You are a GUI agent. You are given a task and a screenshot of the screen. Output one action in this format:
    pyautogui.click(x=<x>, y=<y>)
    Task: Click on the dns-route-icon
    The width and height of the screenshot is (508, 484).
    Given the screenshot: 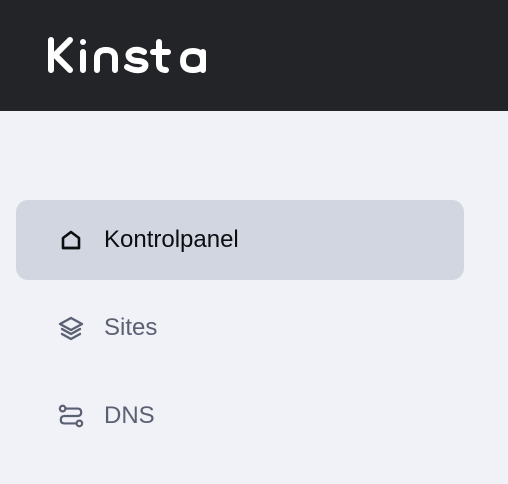 What is the action you would take?
    pyautogui.click(x=71, y=416)
    